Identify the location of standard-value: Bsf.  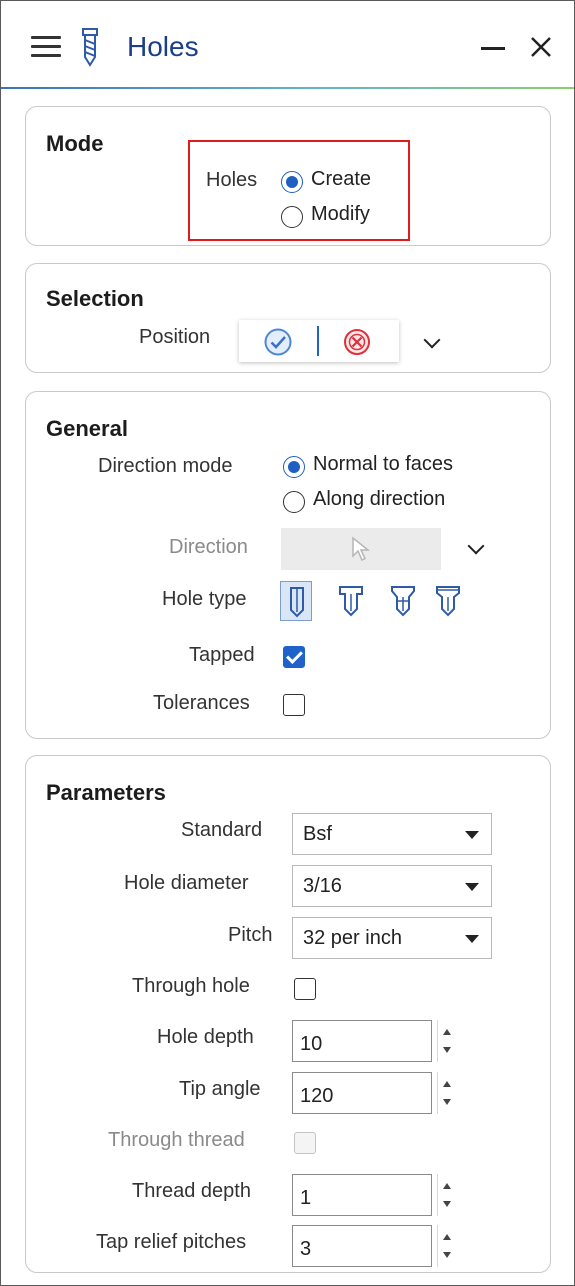
(317, 834).